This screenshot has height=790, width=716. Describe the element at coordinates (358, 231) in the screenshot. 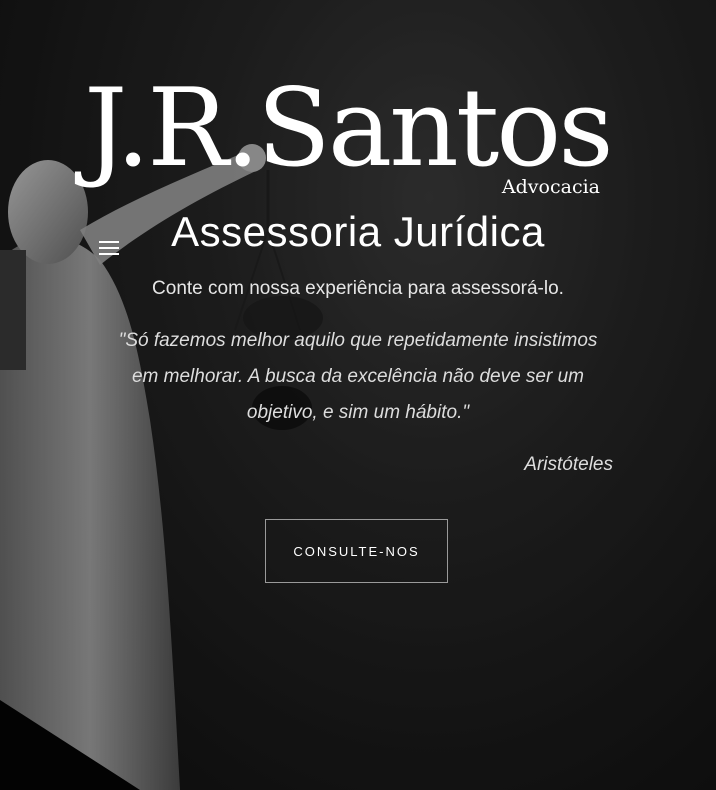

I see `hero-title: Assessoria Jurídica` at that location.